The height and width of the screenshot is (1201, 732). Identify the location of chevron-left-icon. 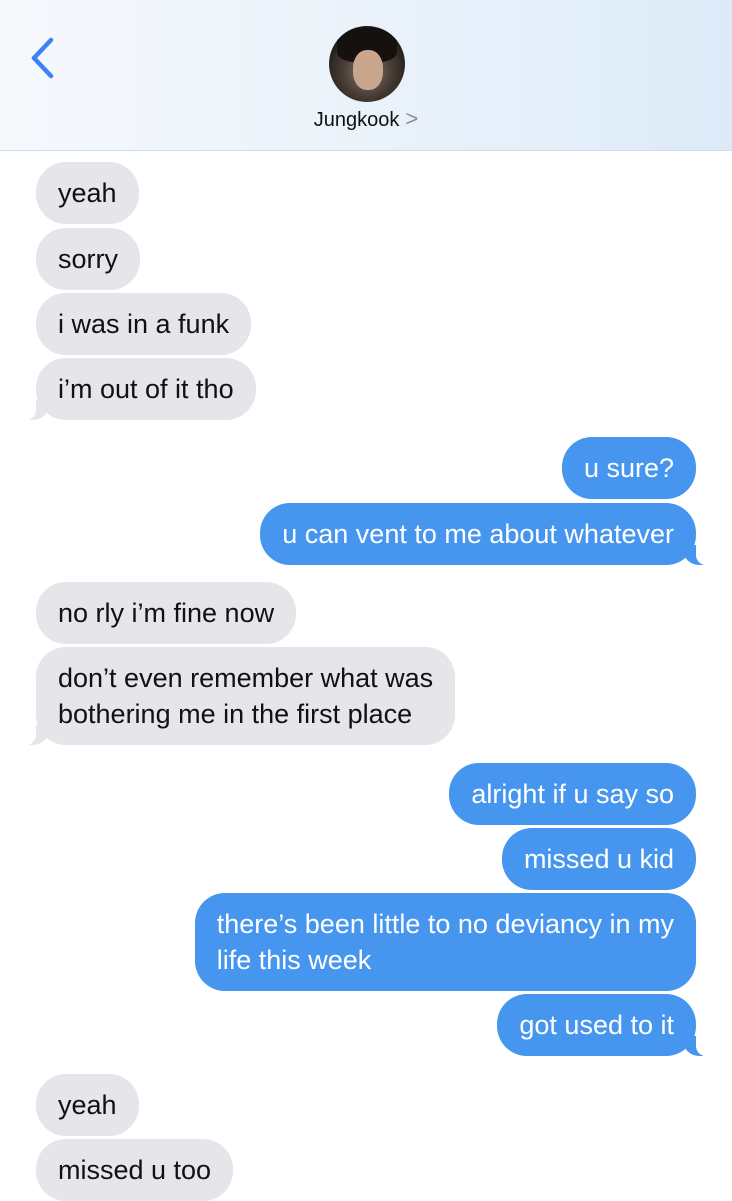
(42, 58).